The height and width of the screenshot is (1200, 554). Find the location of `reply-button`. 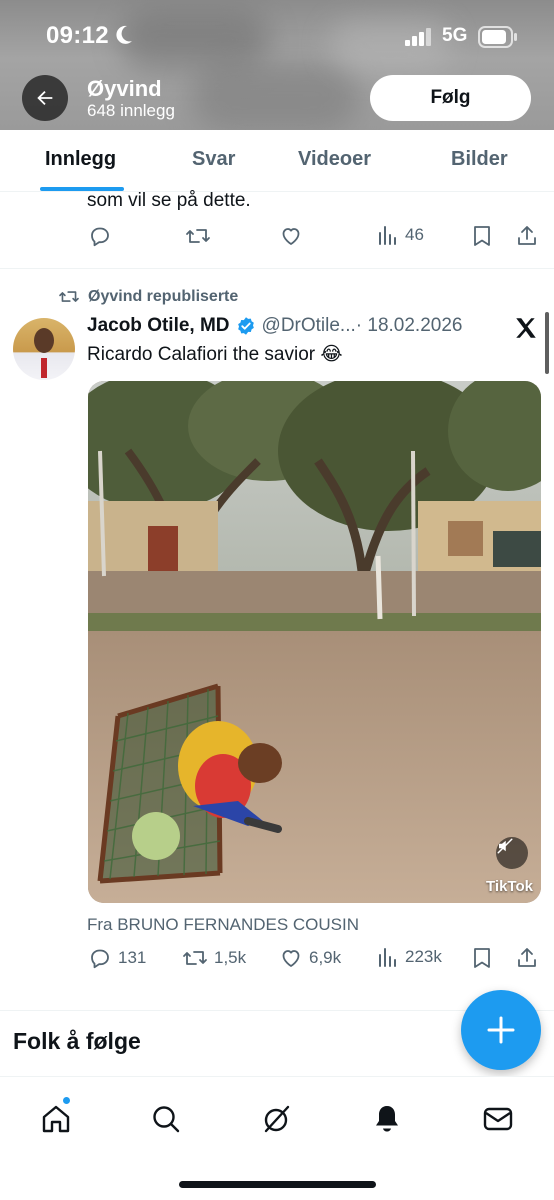

reply-button is located at coordinates (100, 236).